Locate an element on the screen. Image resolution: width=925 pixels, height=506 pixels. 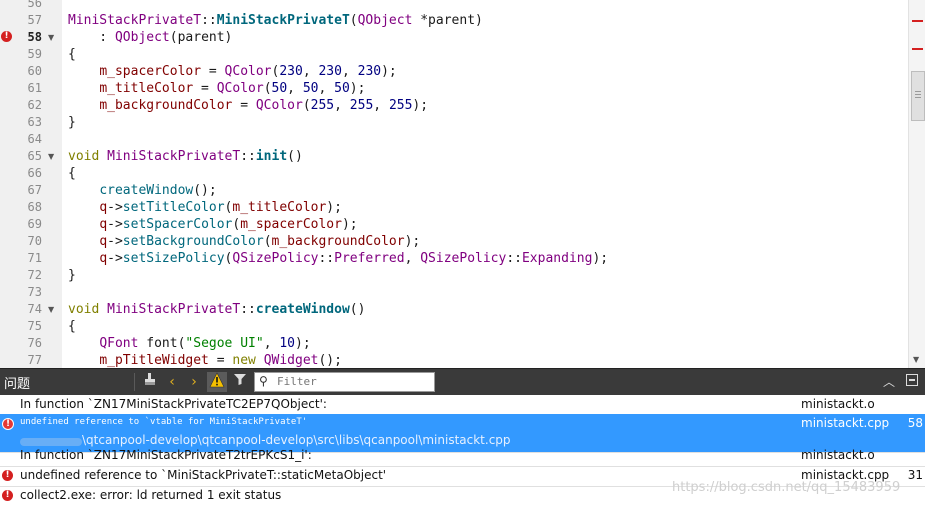
code-line: 56 is located at coordinates (454, 6).